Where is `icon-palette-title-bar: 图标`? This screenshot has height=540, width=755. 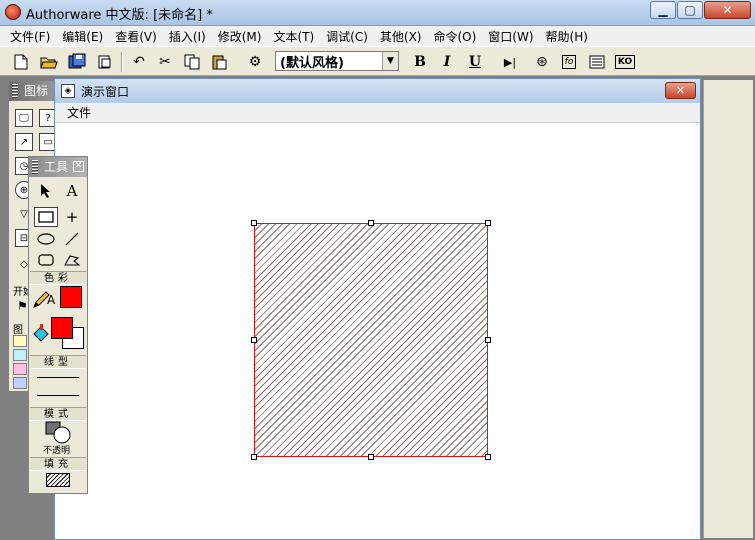 icon-palette-title-bar: 图标 is located at coordinates (34, 91).